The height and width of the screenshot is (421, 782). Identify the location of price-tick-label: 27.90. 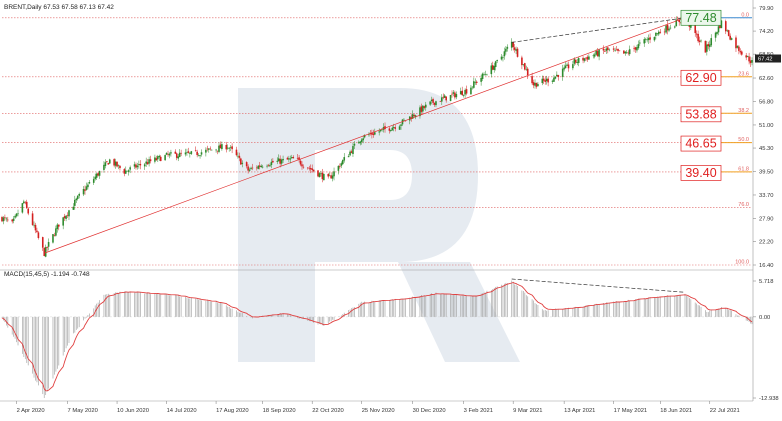
(766, 219).